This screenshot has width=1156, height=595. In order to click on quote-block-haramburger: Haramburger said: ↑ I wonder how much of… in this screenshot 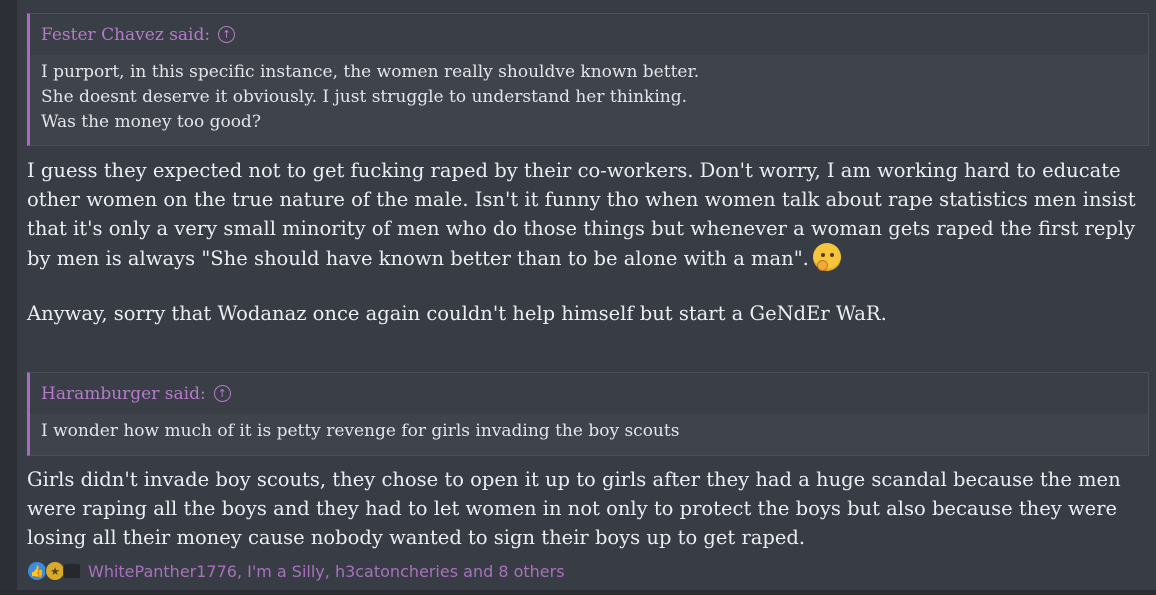, I will do `click(588, 414)`.